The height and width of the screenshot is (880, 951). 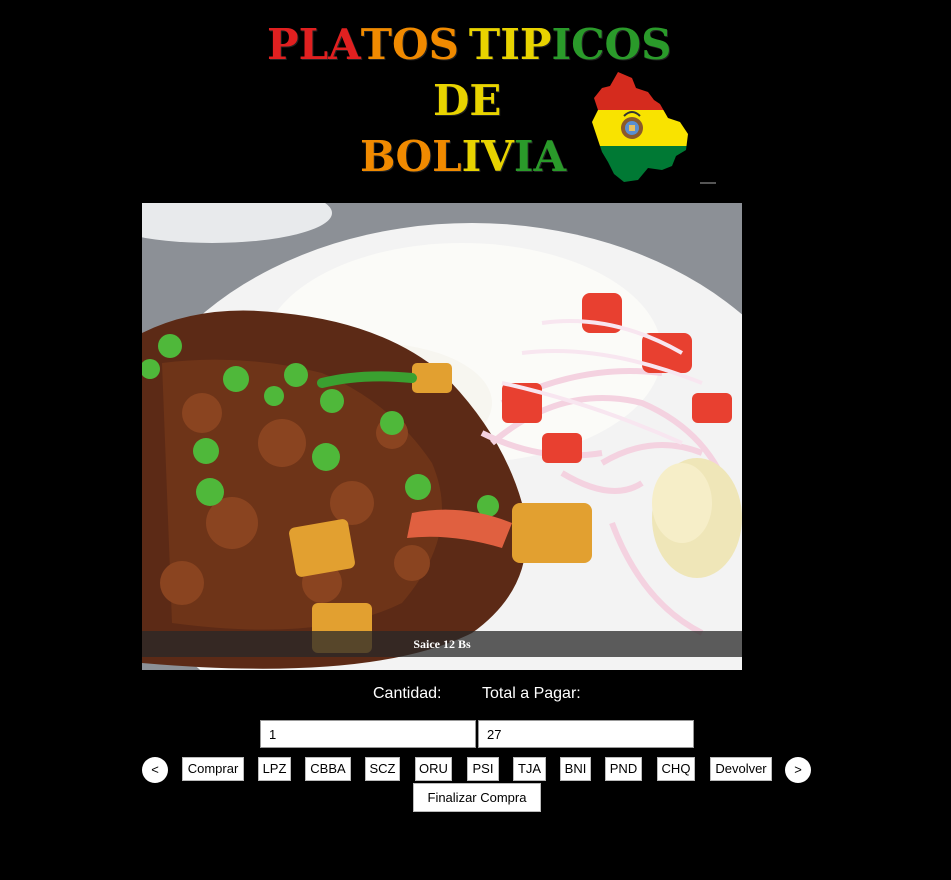 I want to click on quantity-input, so click(x=368, y=734).